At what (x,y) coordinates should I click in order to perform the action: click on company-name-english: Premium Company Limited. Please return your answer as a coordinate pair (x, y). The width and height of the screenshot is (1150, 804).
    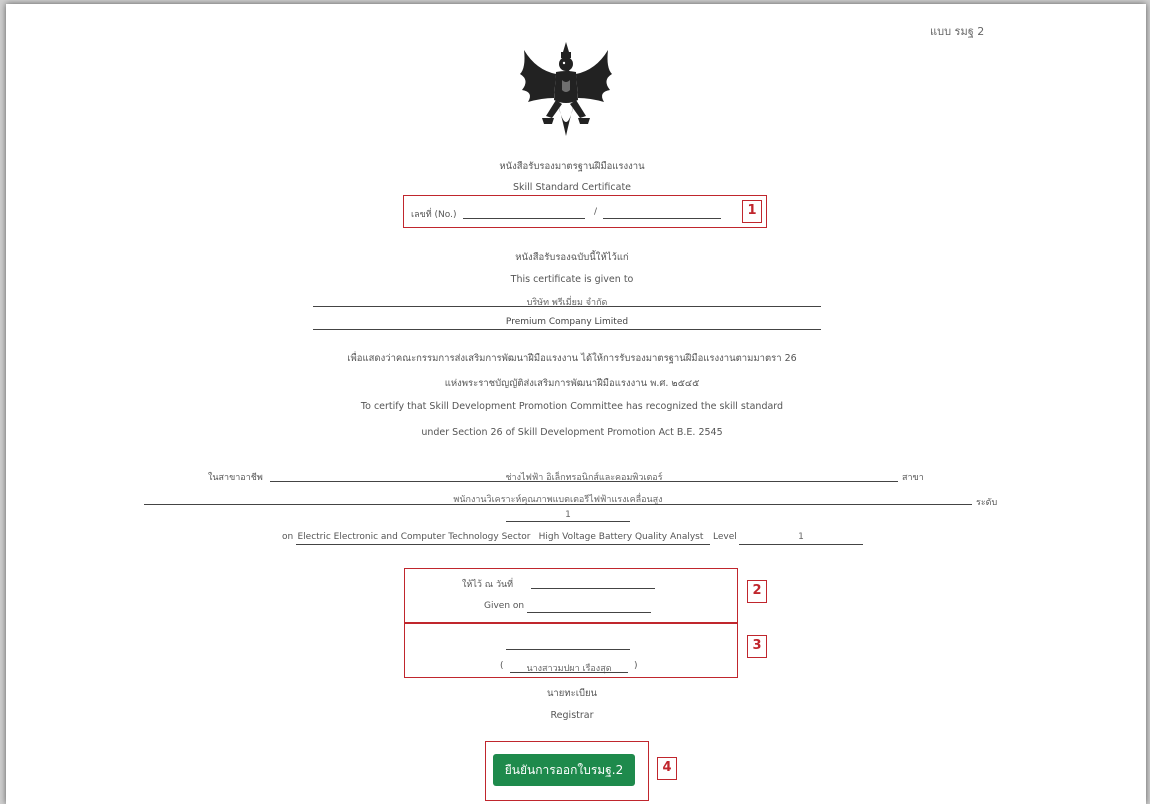
    Looking at the image, I should click on (567, 322).